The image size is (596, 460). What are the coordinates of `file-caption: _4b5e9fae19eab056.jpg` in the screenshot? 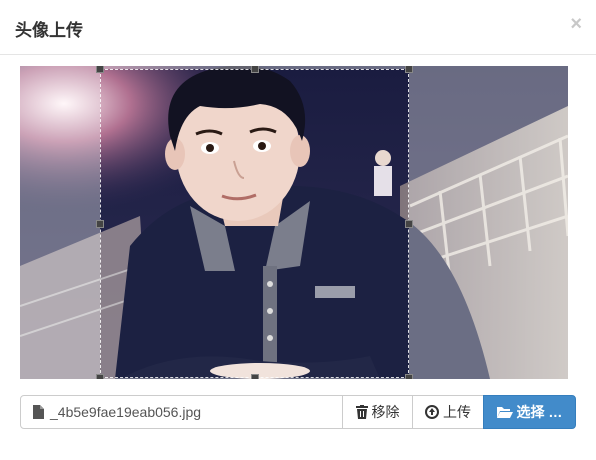 It's located at (181, 412).